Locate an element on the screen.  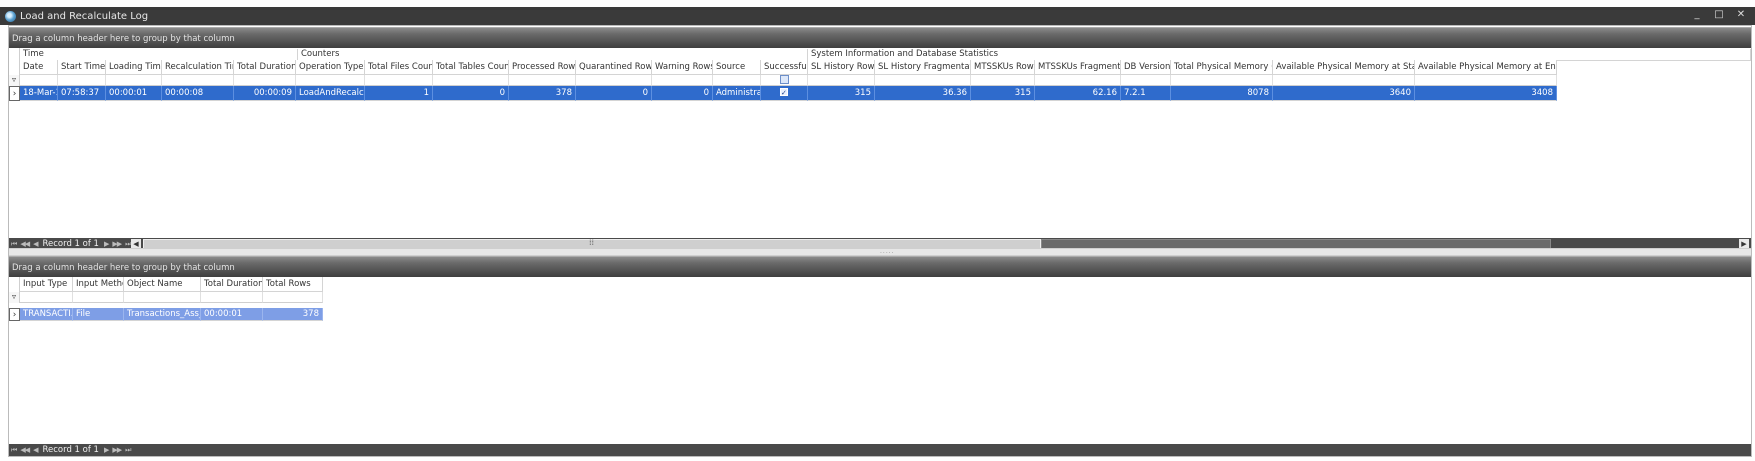
column-header-total-rows: Total Rows is located at coordinates (293, 284).